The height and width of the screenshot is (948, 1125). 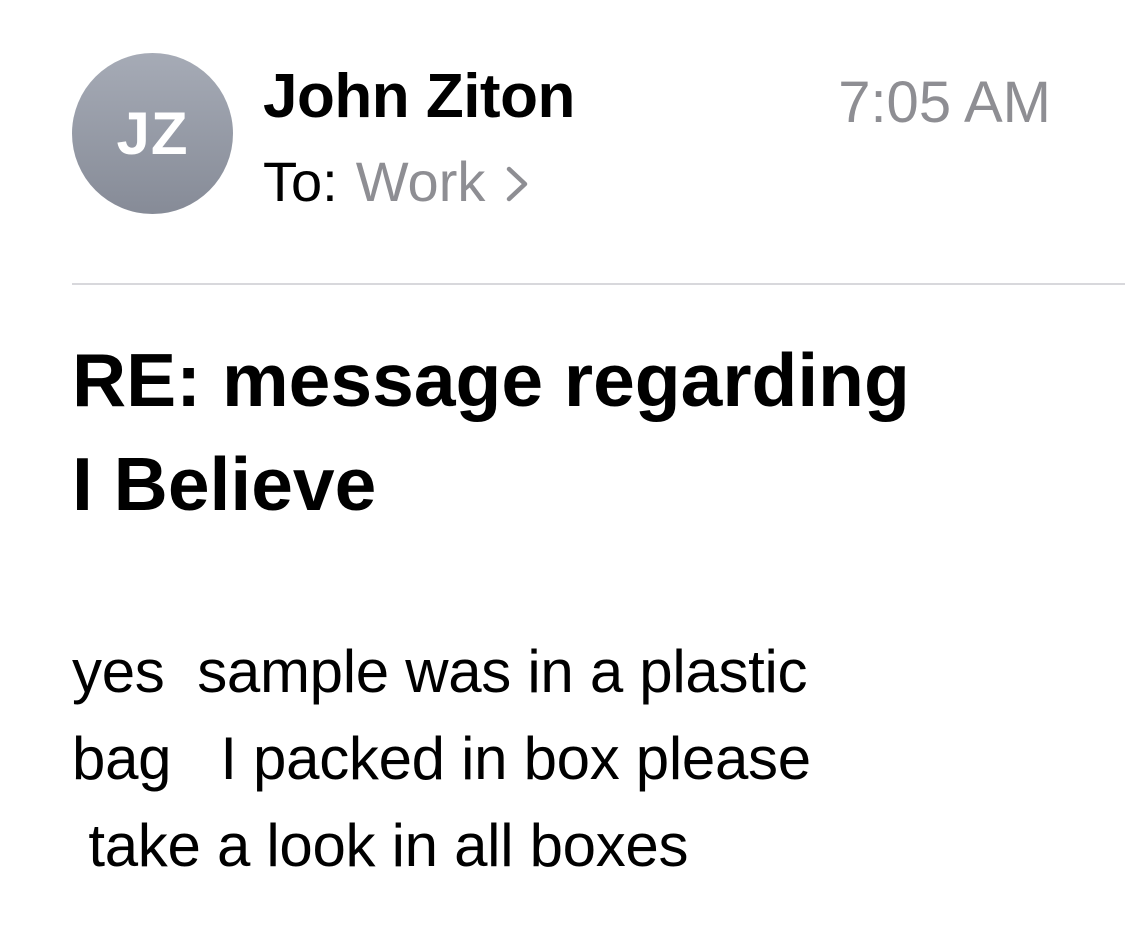 I want to click on avatar: JZ, so click(x=152, y=133).